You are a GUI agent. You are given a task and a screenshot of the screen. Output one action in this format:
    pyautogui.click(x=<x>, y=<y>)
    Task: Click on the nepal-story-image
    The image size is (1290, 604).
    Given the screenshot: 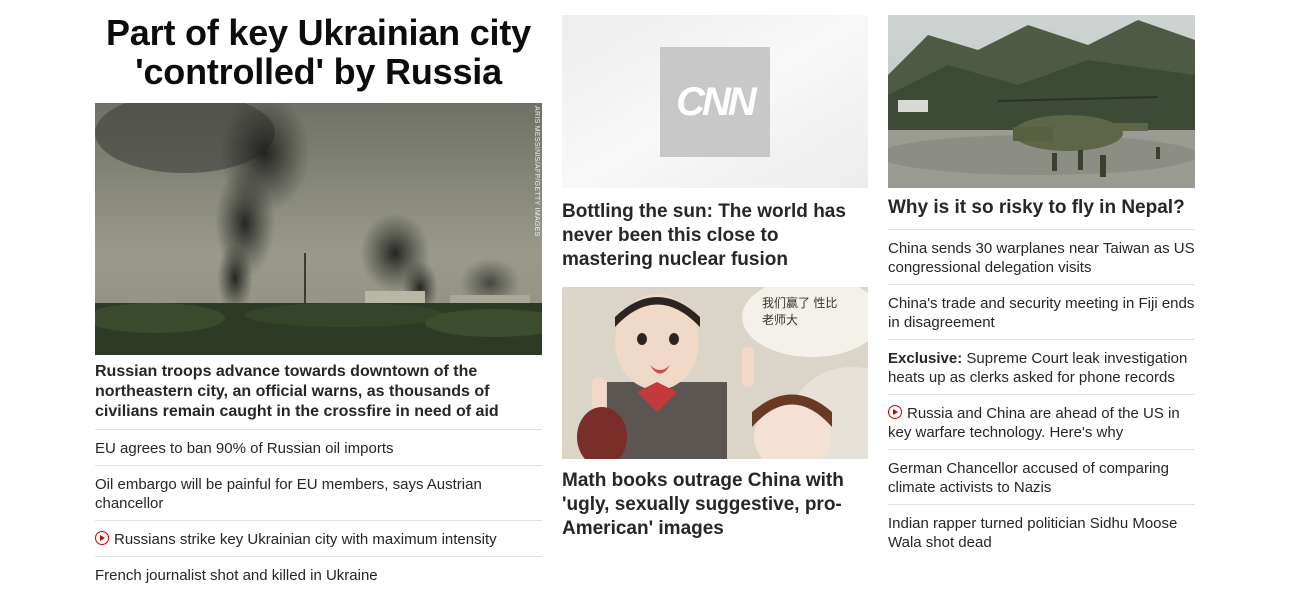 What is the action you would take?
    pyautogui.click(x=1041, y=101)
    